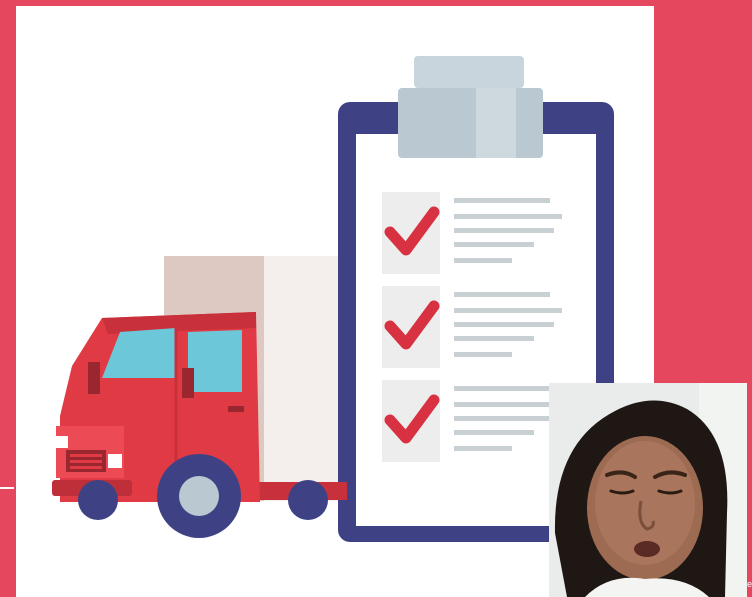  I want to click on corner-edge-text: e, so click(749, 584).